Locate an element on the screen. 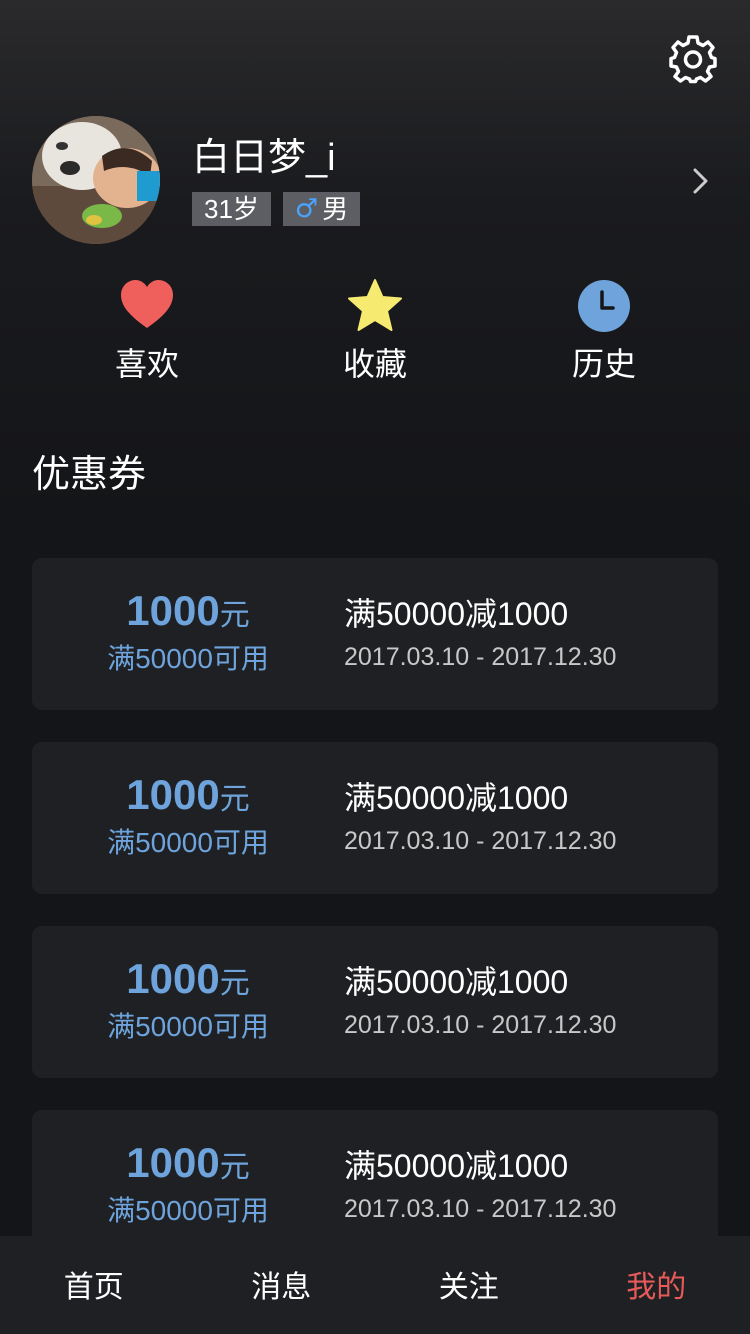  star-icon is located at coordinates (375, 305).